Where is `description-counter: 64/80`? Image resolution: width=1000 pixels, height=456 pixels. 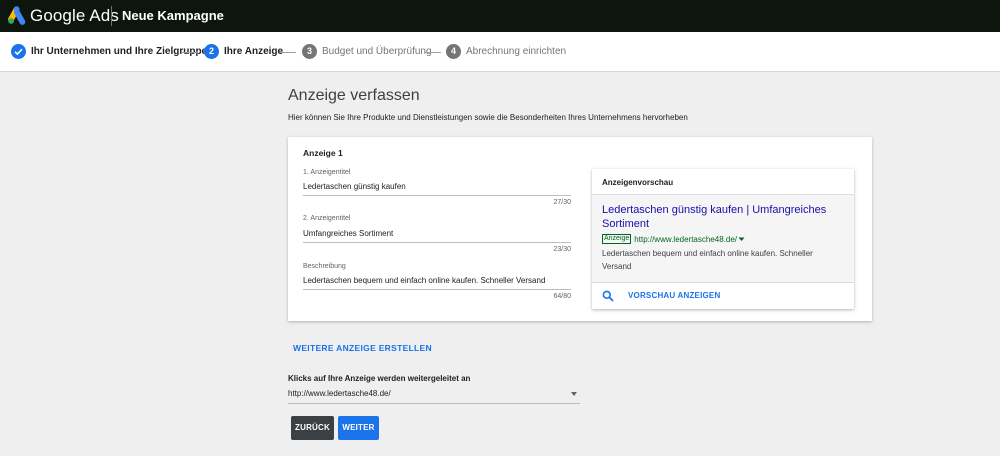 description-counter: 64/80 is located at coordinates (562, 296).